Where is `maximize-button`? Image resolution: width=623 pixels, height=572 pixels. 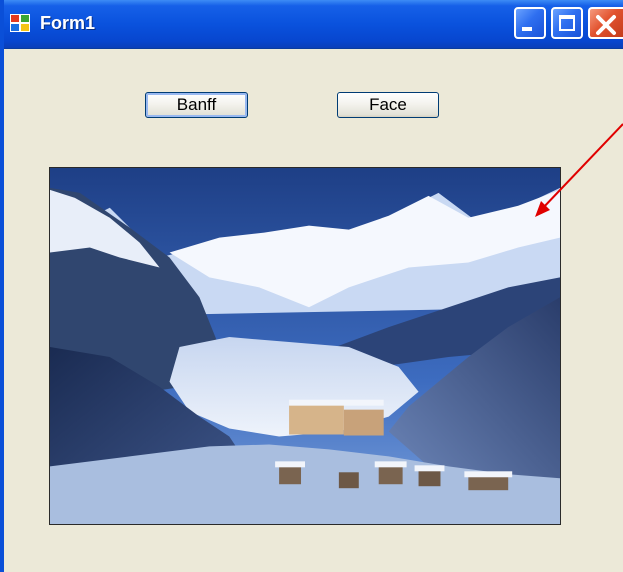
maximize-button is located at coordinates (567, 23).